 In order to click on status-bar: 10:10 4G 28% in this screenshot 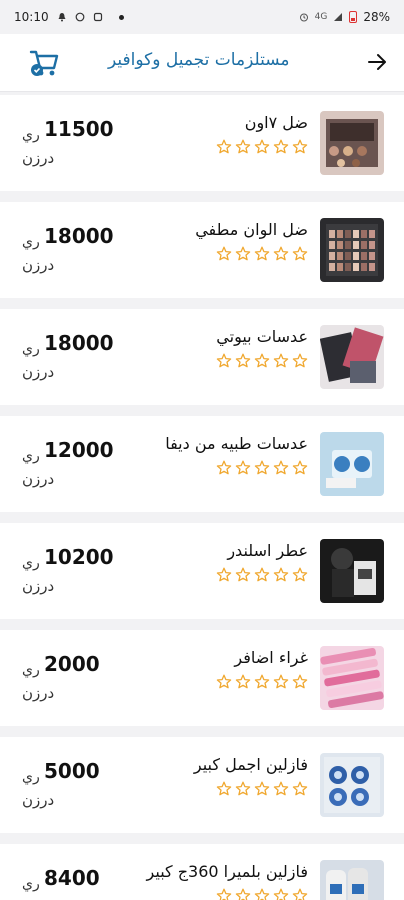, I will do `click(202, 17)`.